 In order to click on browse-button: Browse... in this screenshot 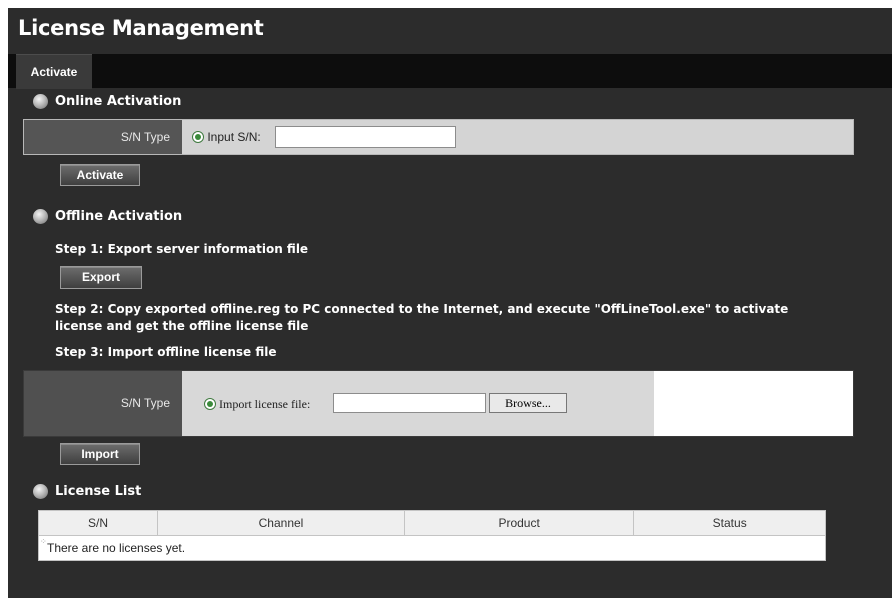, I will do `click(528, 403)`.